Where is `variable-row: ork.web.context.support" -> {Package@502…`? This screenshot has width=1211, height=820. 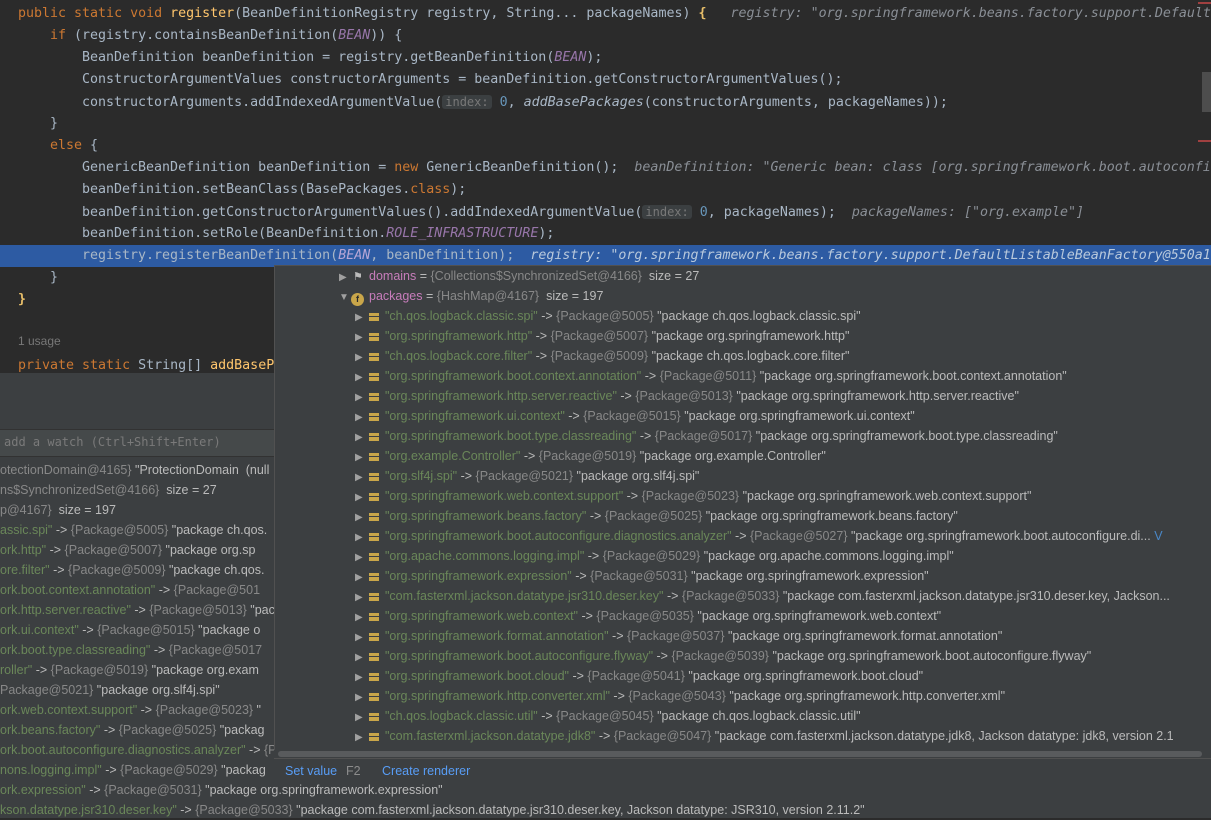
variable-row: ork.web.context.support" -> {Package@502… is located at coordinates (130, 710).